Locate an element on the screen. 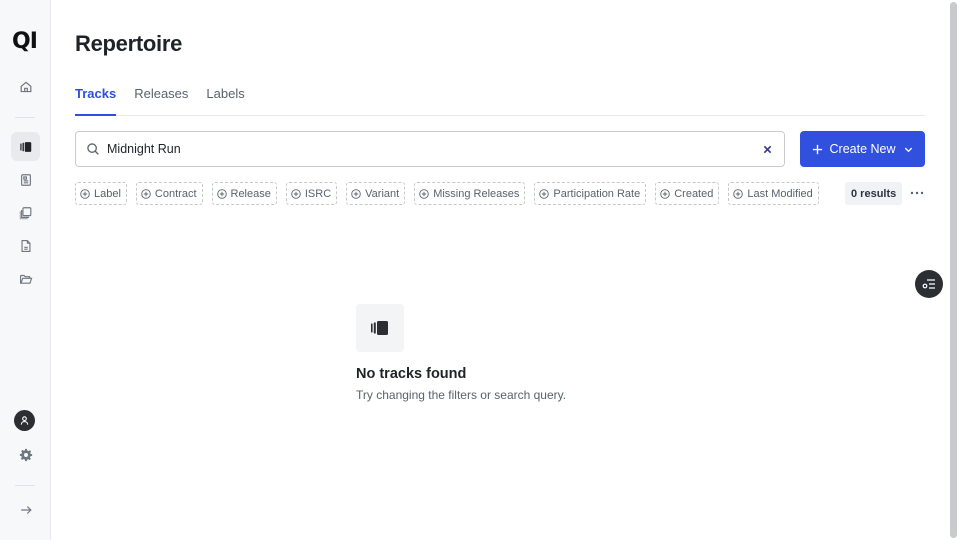 The width and height of the screenshot is (960, 540). empty-state-icon-box is located at coordinates (380, 328).